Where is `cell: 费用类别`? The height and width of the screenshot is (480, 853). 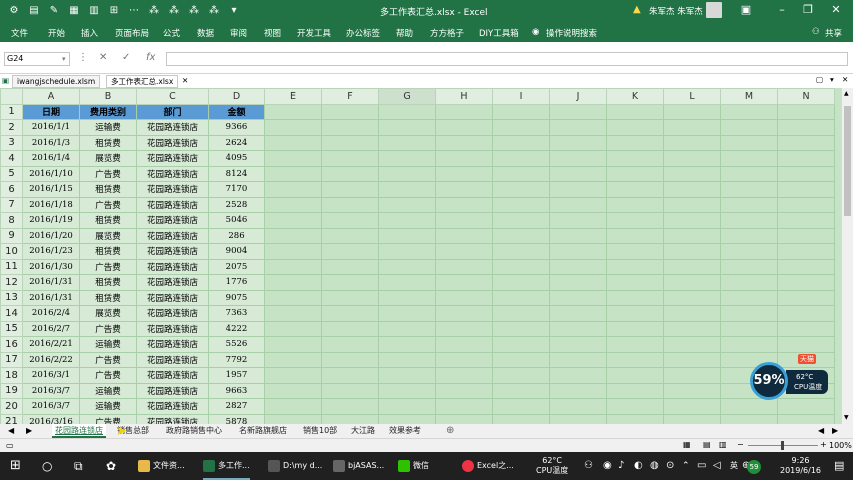
cell: 费用类别 is located at coordinates (108, 111).